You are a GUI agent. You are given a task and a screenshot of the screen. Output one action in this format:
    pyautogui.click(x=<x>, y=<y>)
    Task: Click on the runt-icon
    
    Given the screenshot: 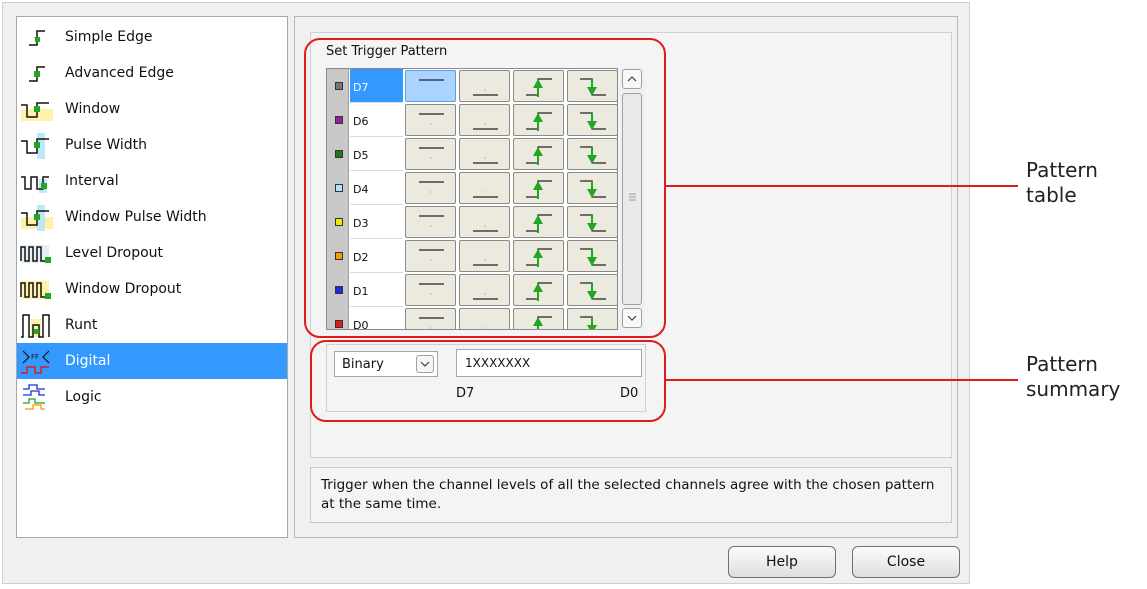 What is the action you would take?
    pyautogui.click(x=35, y=326)
    